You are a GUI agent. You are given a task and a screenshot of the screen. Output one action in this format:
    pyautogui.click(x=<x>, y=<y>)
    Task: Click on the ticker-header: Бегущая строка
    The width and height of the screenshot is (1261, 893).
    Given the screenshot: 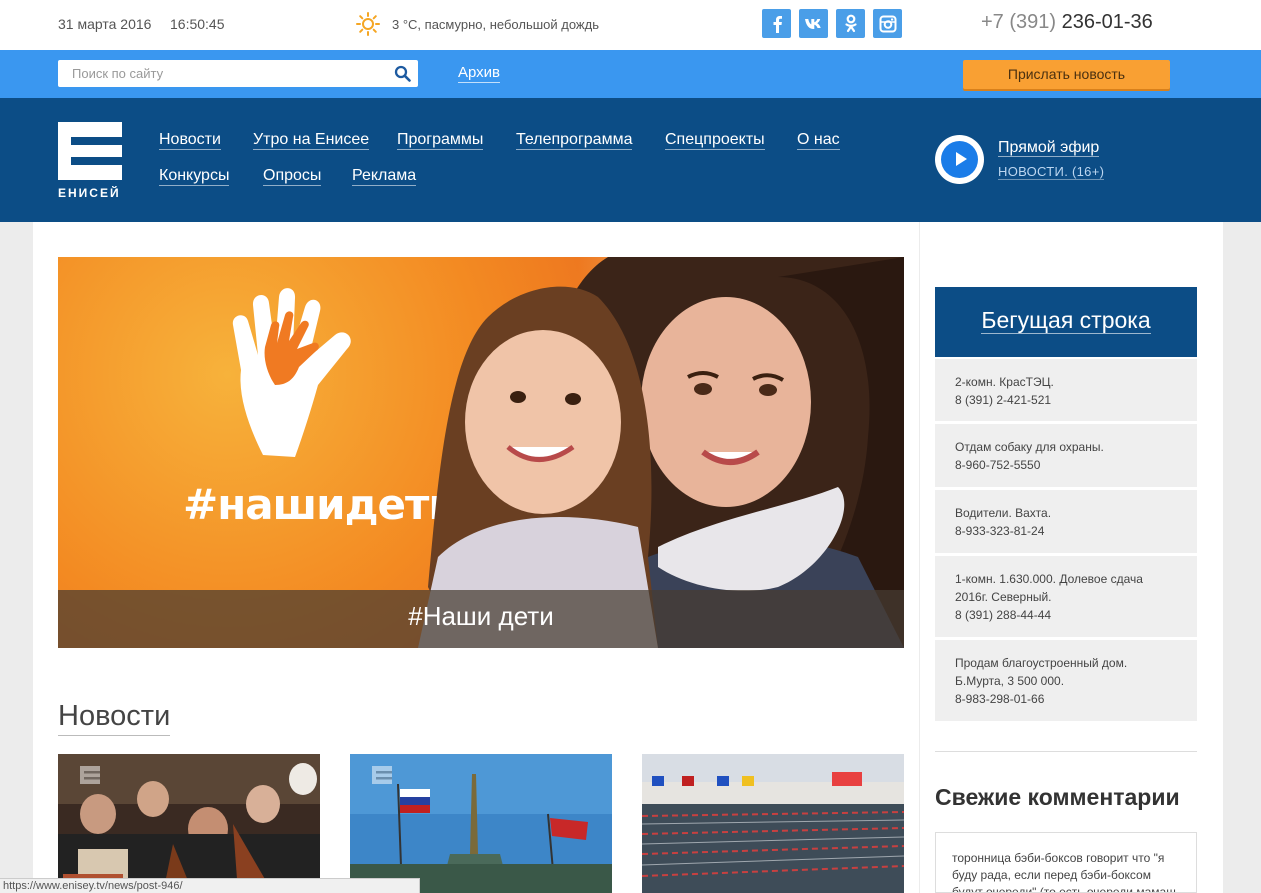 What is the action you would take?
    pyautogui.click(x=1066, y=322)
    